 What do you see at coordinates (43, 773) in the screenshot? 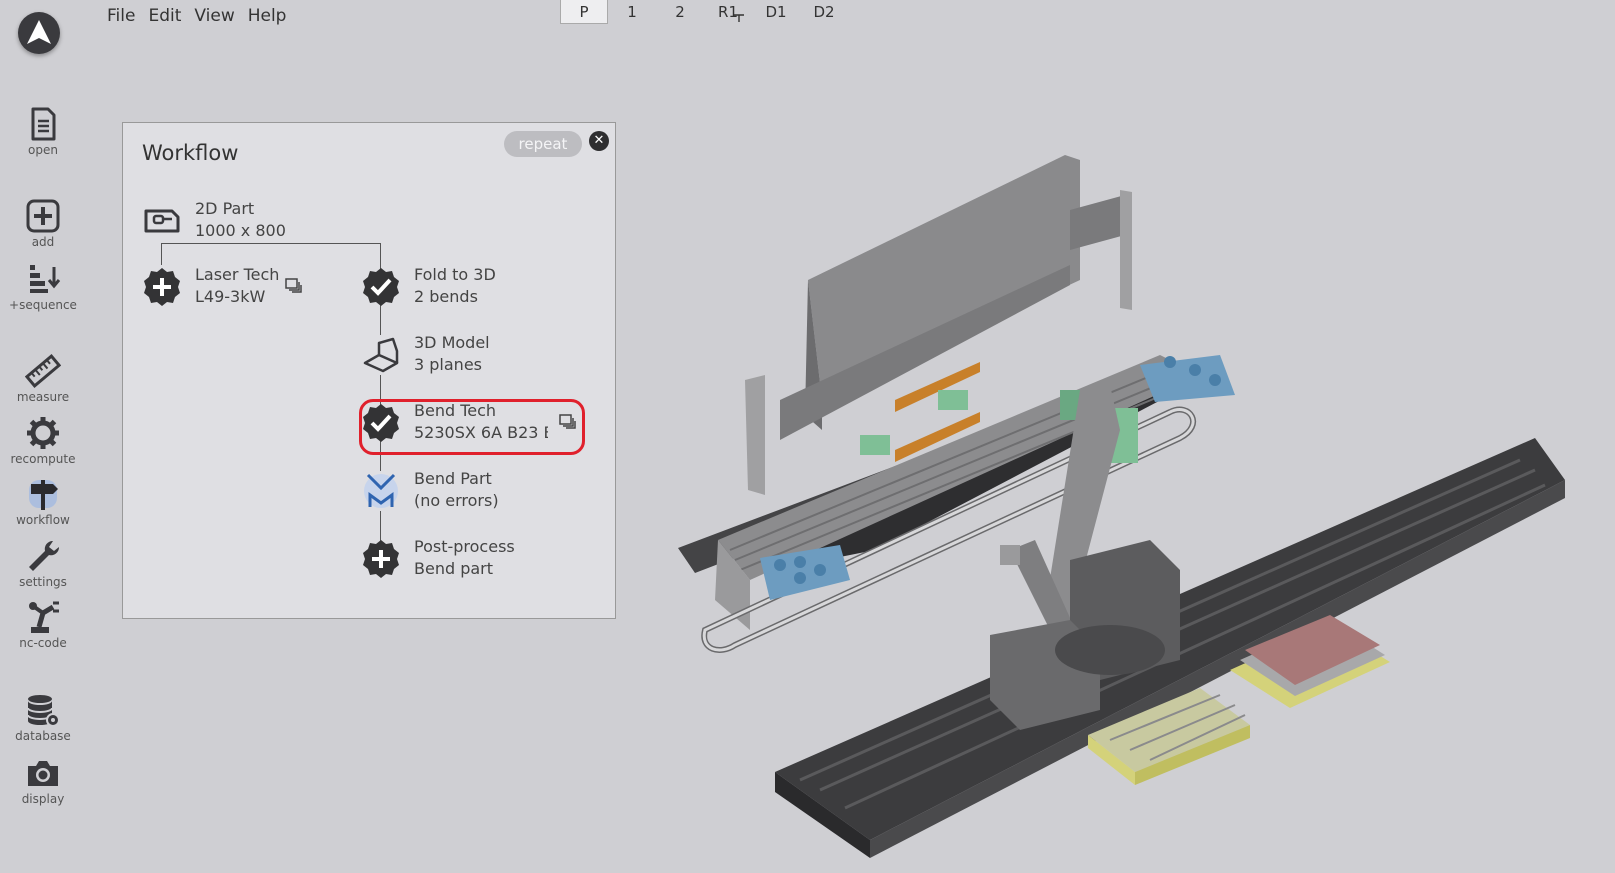
I see `camera-icon` at bounding box center [43, 773].